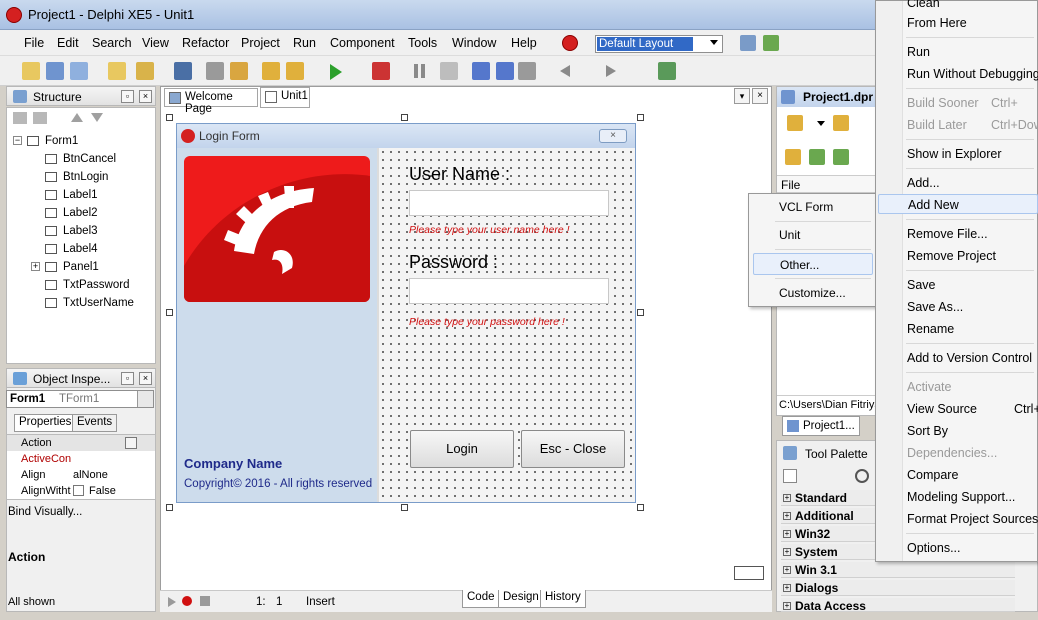 The image size is (1038, 620). What do you see at coordinates (239, 71) in the screenshot?
I see `open-folder-icon` at bounding box center [239, 71].